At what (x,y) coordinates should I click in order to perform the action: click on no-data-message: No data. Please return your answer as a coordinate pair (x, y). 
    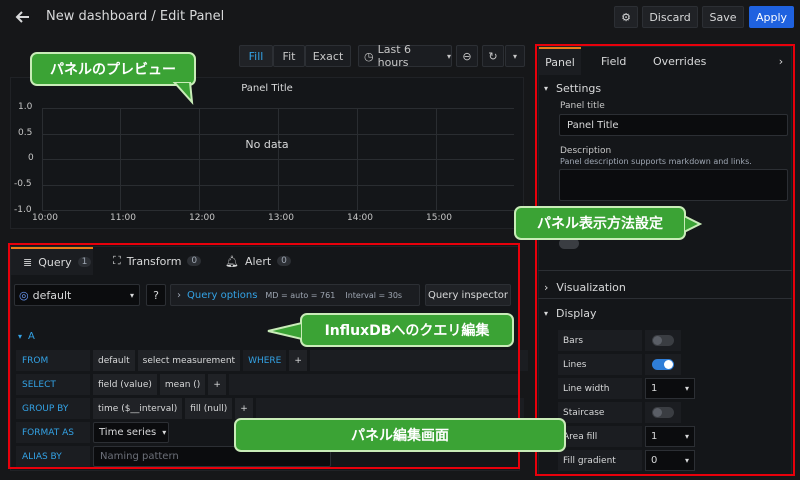
    Looking at the image, I should click on (267, 144).